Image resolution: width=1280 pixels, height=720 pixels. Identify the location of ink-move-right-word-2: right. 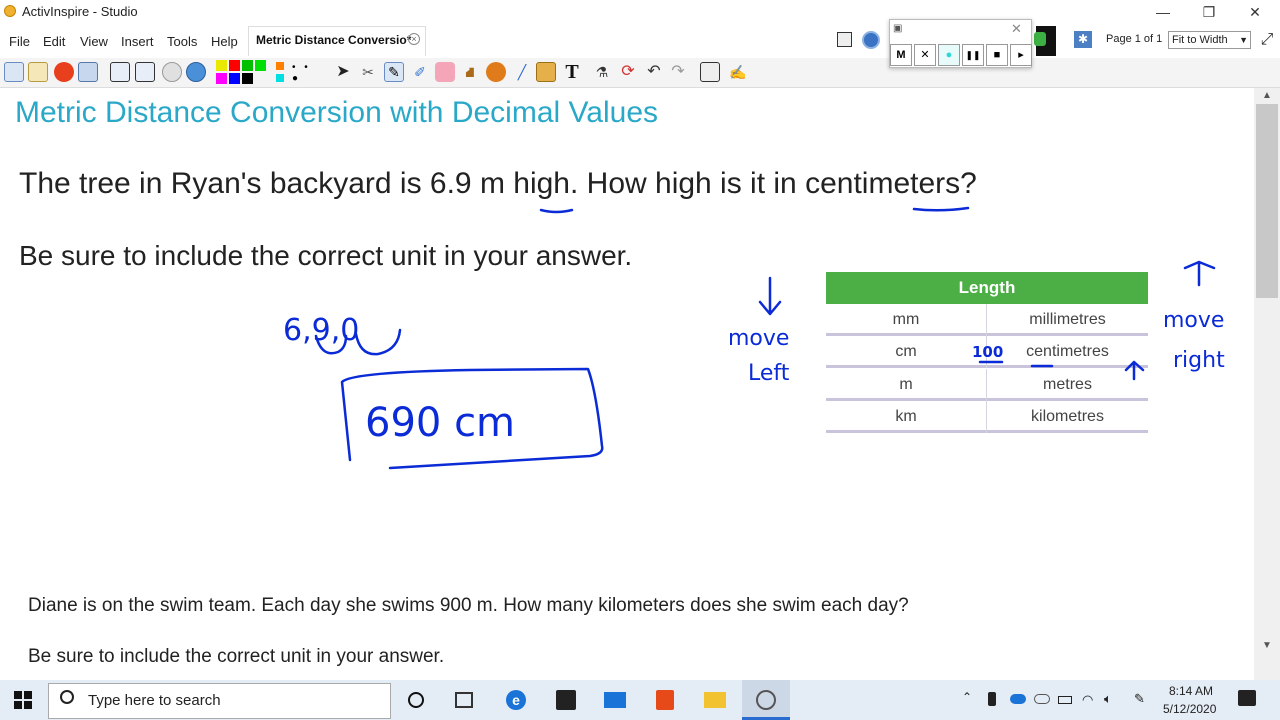
(1199, 360).